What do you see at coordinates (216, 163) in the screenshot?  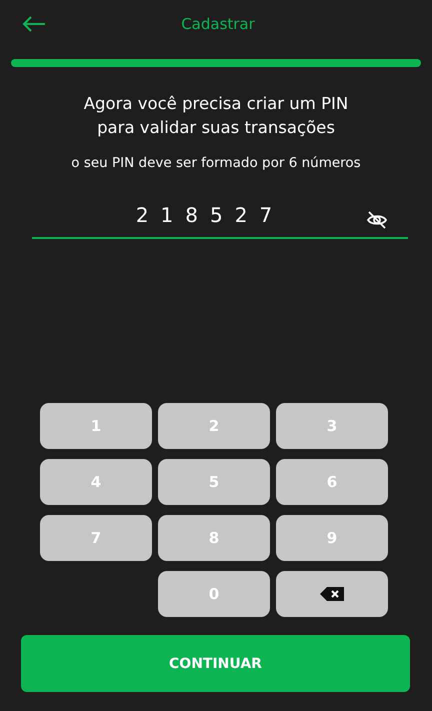 I see `hint-text: o seu PIN deve ser formado por 6 números` at bounding box center [216, 163].